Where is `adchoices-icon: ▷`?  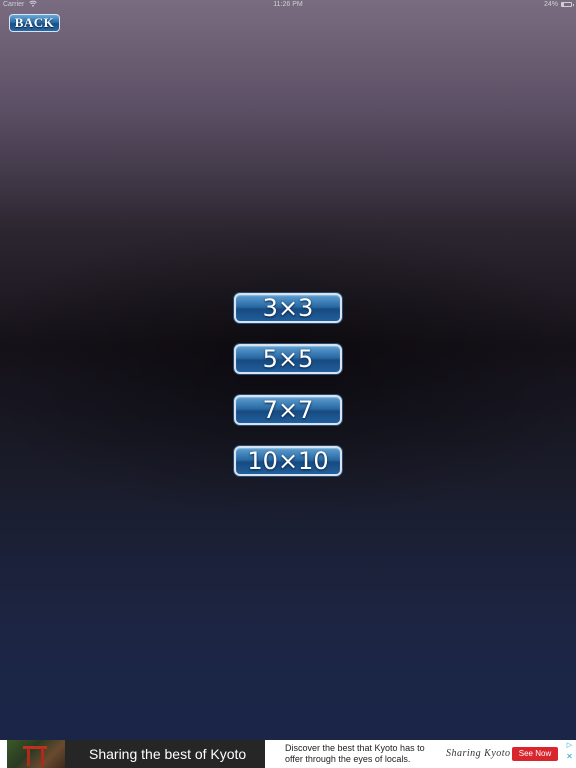 adchoices-icon: ▷ is located at coordinates (569, 745).